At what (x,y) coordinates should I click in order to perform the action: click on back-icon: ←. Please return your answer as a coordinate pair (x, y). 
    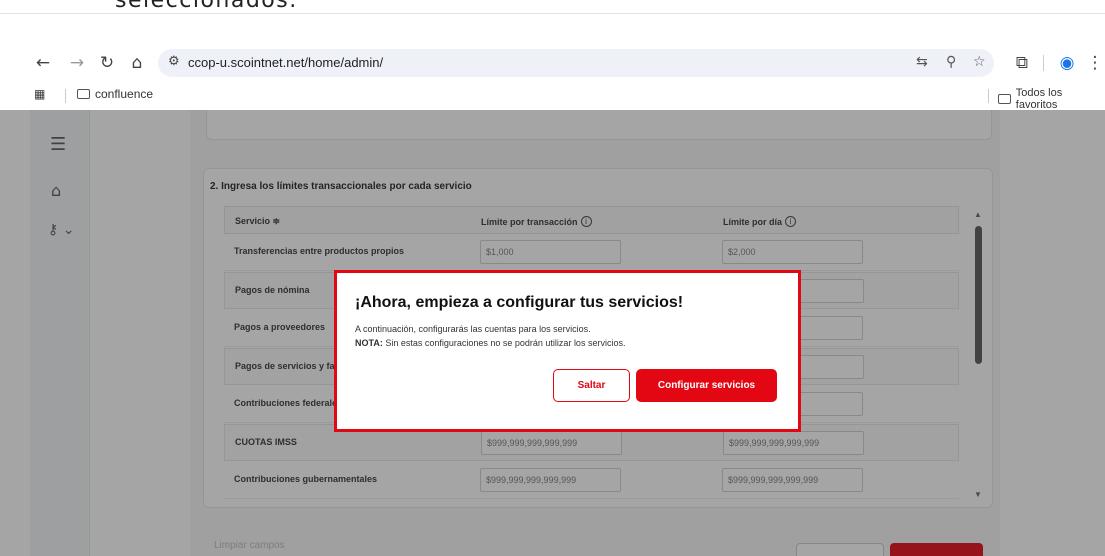
    Looking at the image, I should click on (43, 63).